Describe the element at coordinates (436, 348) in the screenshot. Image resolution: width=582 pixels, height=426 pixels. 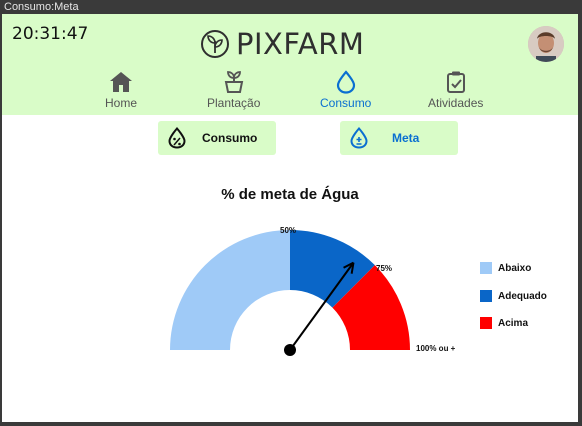
I see `tick-label-100: 100% ou +` at that location.